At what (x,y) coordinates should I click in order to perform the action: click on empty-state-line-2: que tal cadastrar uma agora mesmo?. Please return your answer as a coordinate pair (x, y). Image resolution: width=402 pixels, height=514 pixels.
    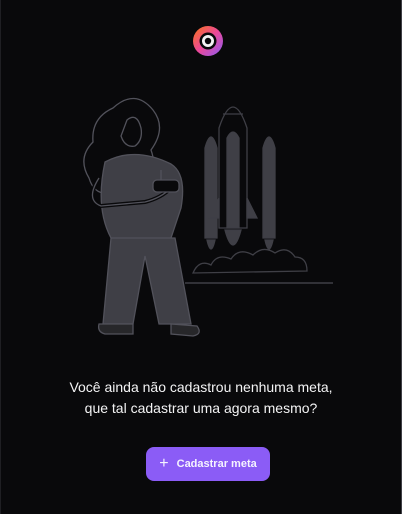
    Looking at the image, I should click on (201, 408).